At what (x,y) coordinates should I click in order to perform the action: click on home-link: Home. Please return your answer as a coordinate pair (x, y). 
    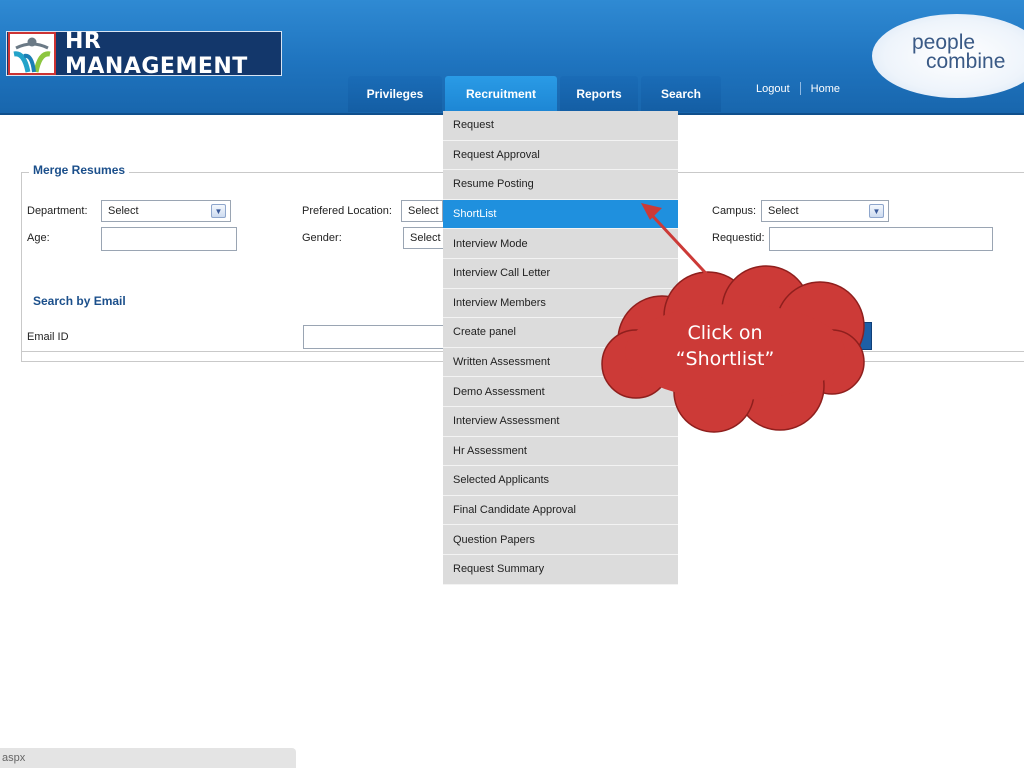
    Looking at the image, I should click on (825, 89).